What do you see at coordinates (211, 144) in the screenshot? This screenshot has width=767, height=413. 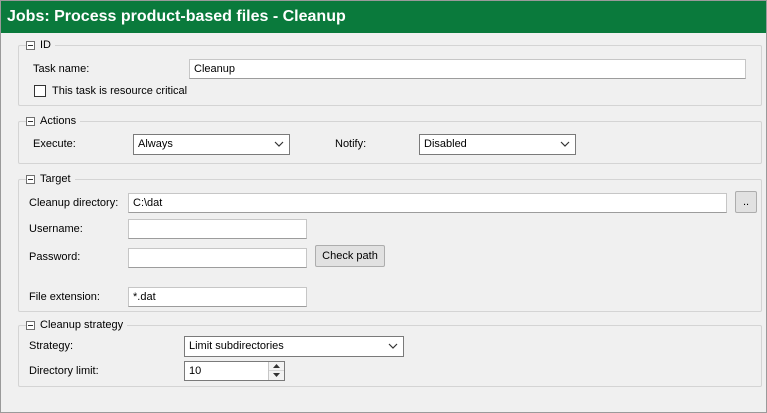 I see `execute-select: Always` at bounding box center [211, 144].